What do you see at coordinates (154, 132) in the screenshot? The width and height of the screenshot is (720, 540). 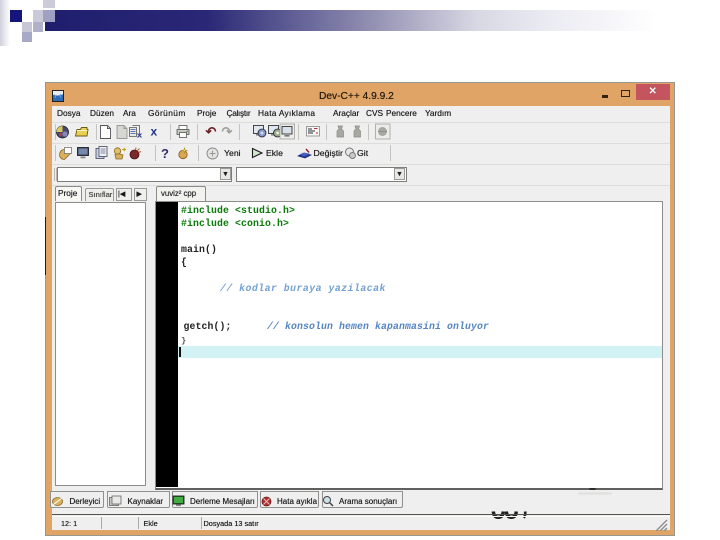 I see `svg-text: x` at bounding box center [154, 132].